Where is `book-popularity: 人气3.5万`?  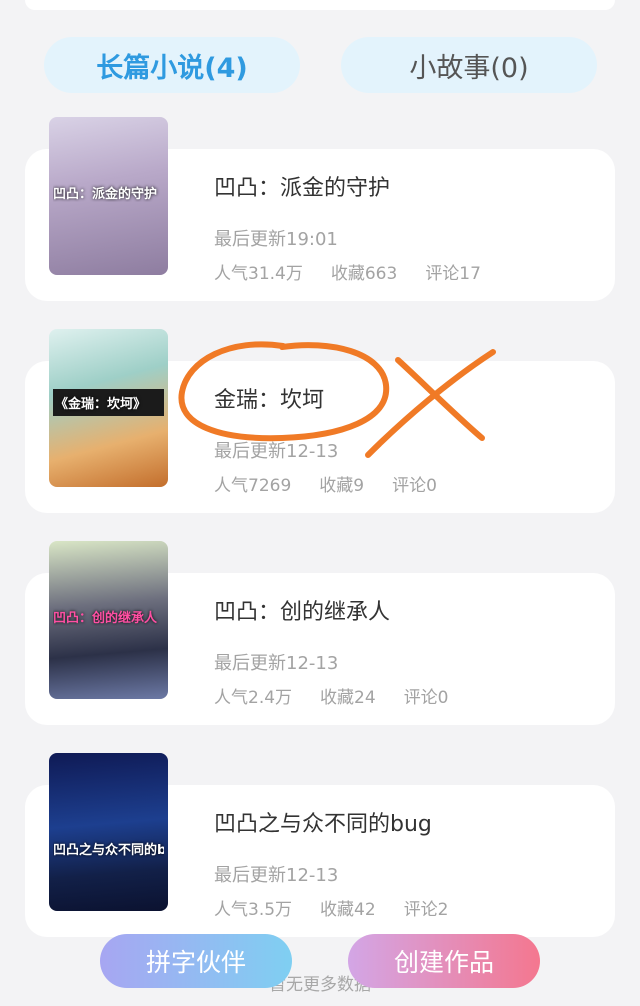
book-popularity: 人气3.5万 is located at coordinates (253, 910).